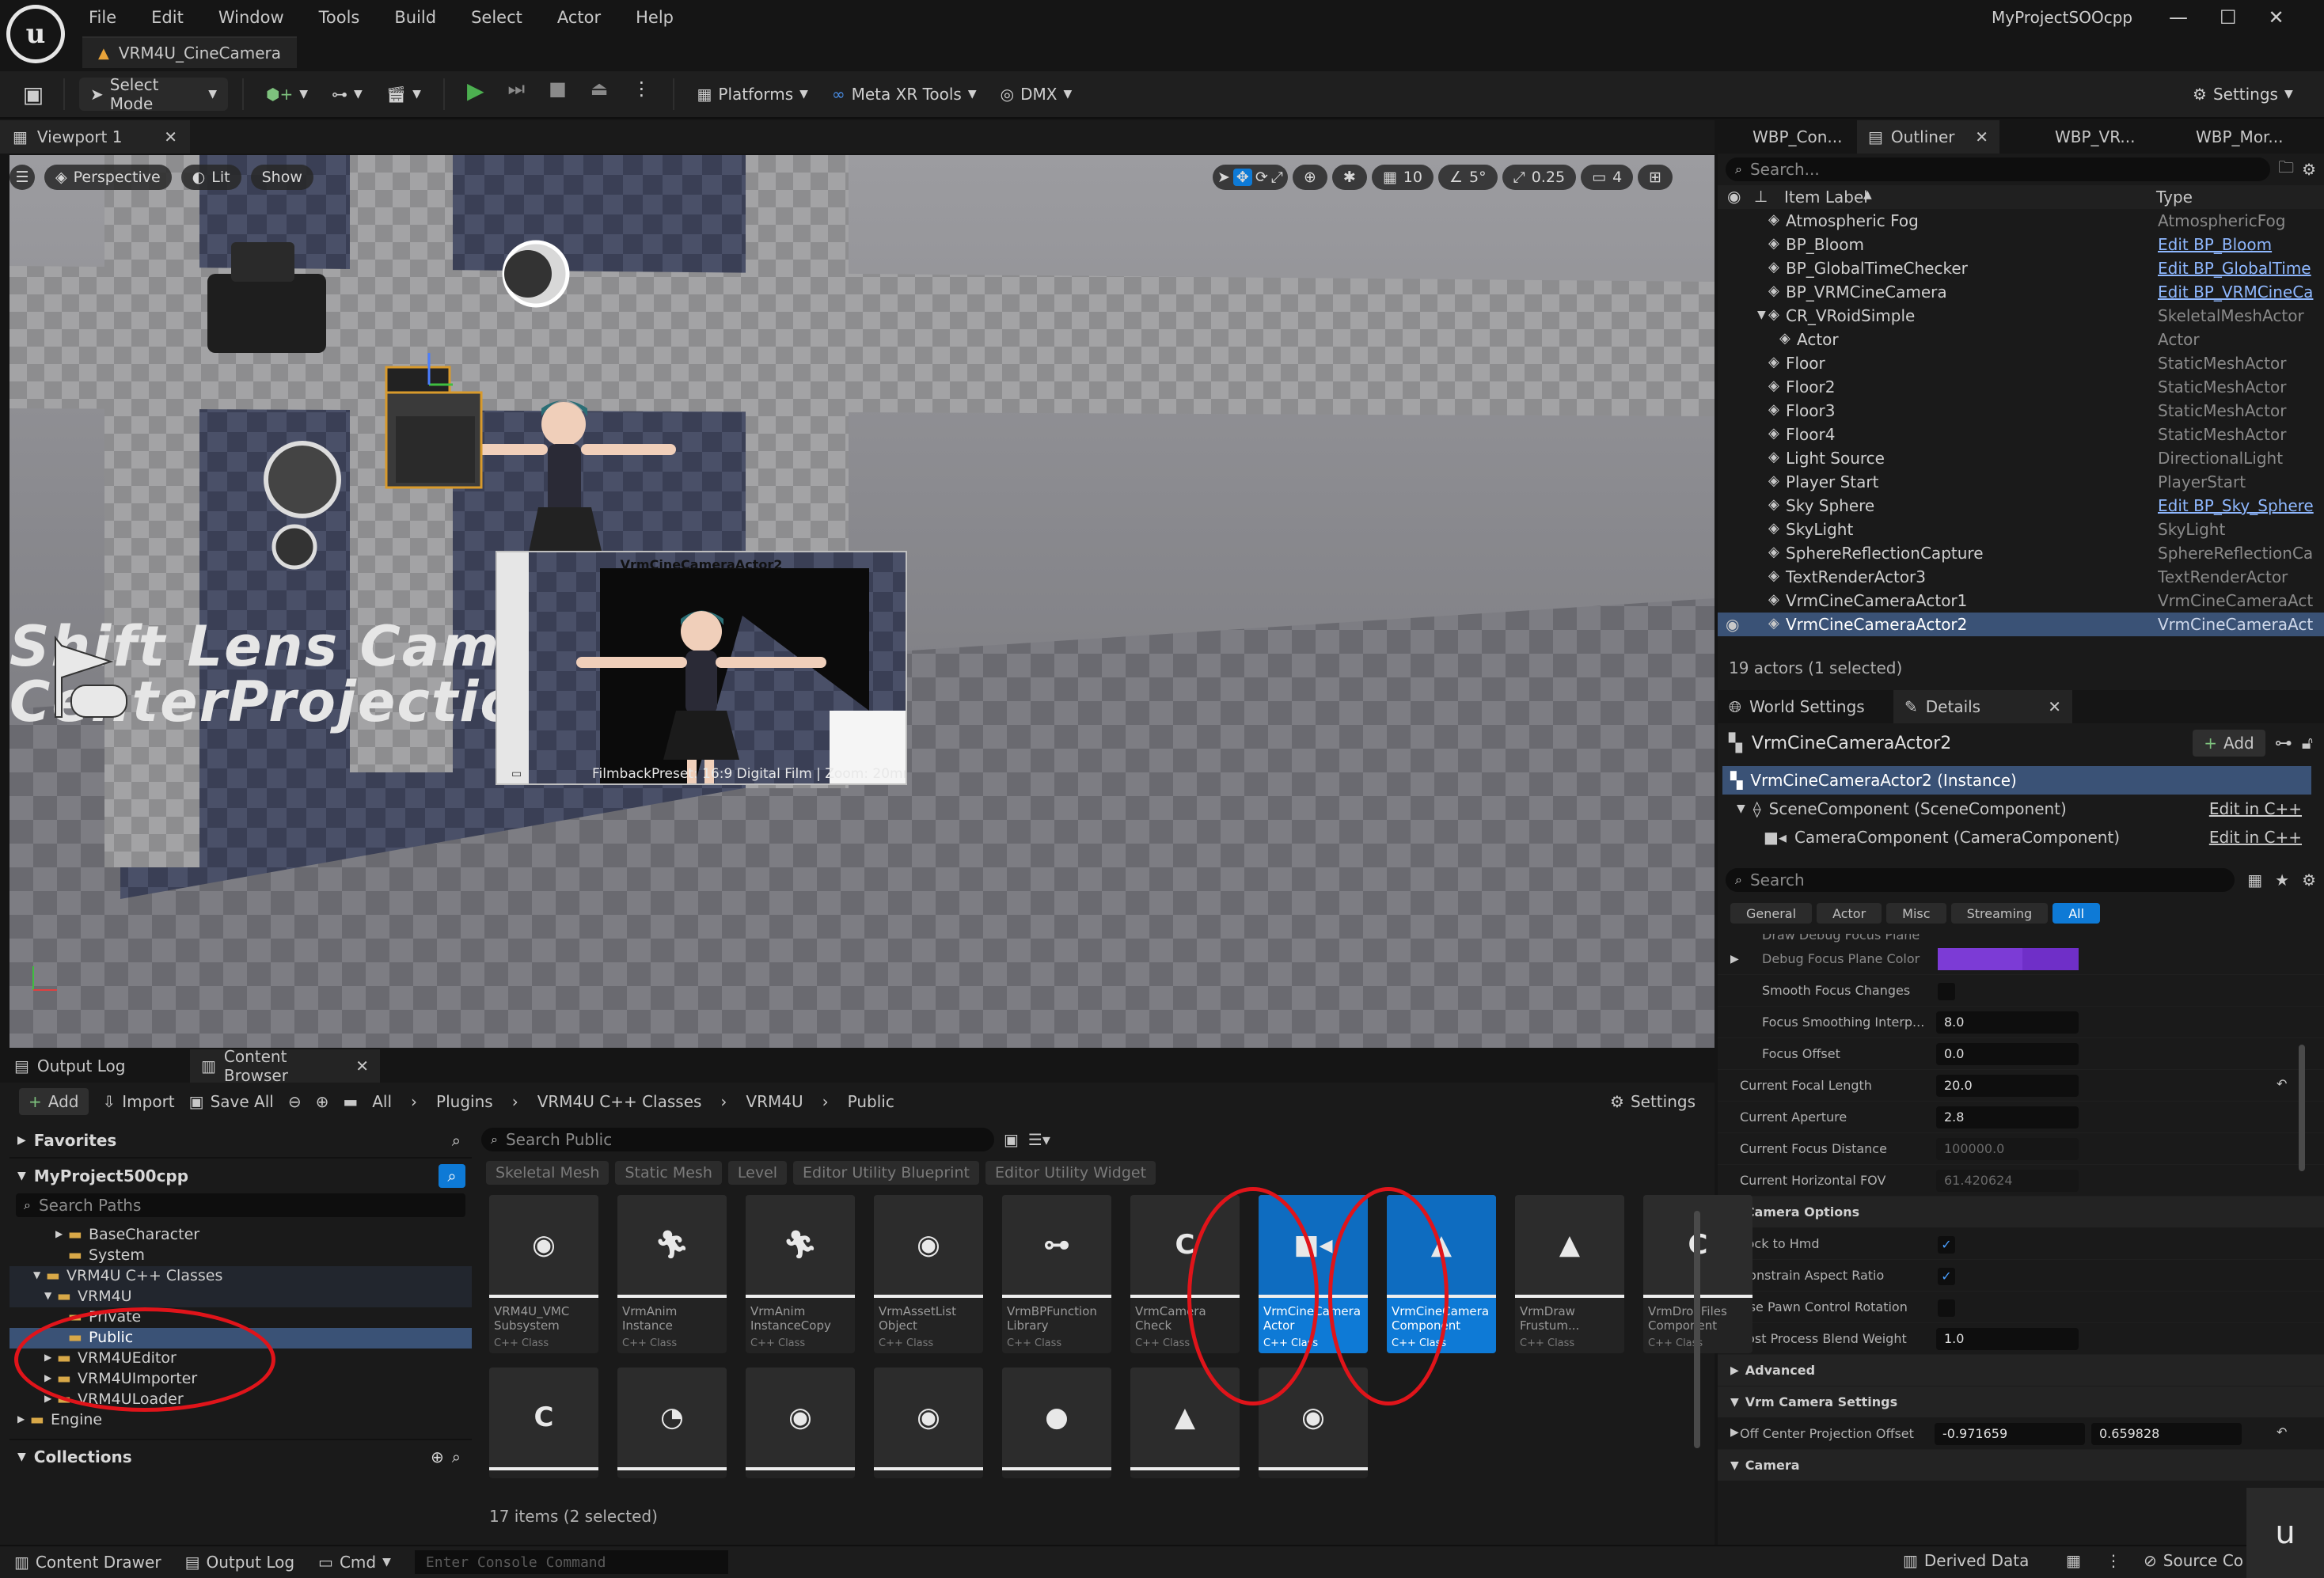  What do you see at coordinates (2021, 244) in the screenshot?
I see `outliner-row: ◈ BP_Bloom Edit BP_Bloom` at bounding box center [2021, 244].